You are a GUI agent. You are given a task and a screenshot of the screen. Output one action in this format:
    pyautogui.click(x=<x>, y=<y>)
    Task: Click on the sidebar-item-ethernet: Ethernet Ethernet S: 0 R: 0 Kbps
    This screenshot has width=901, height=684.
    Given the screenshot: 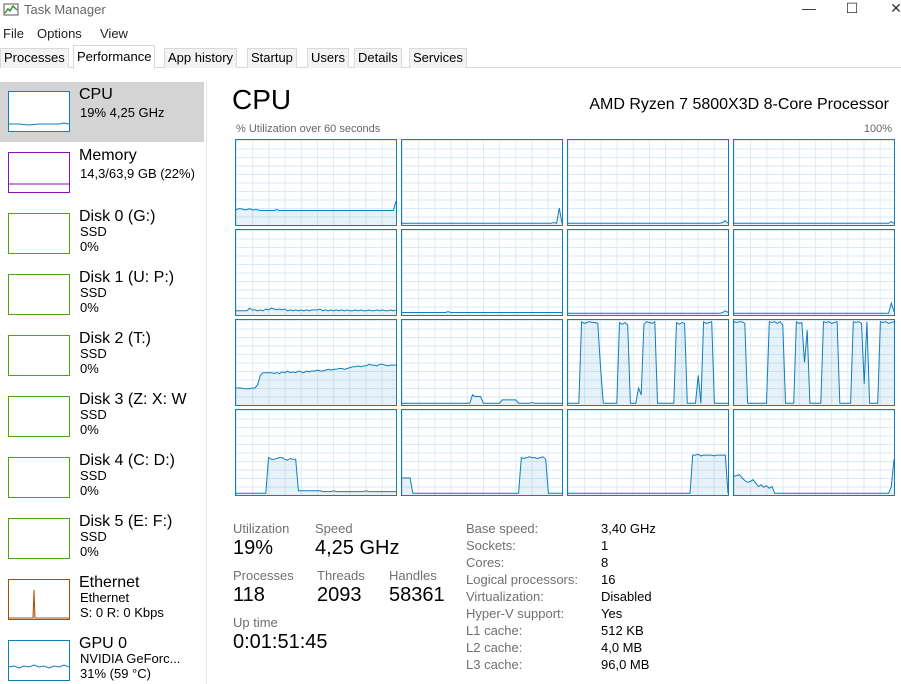 What is the action you would take?
    pyautogui.click(x=102, y=600)
    